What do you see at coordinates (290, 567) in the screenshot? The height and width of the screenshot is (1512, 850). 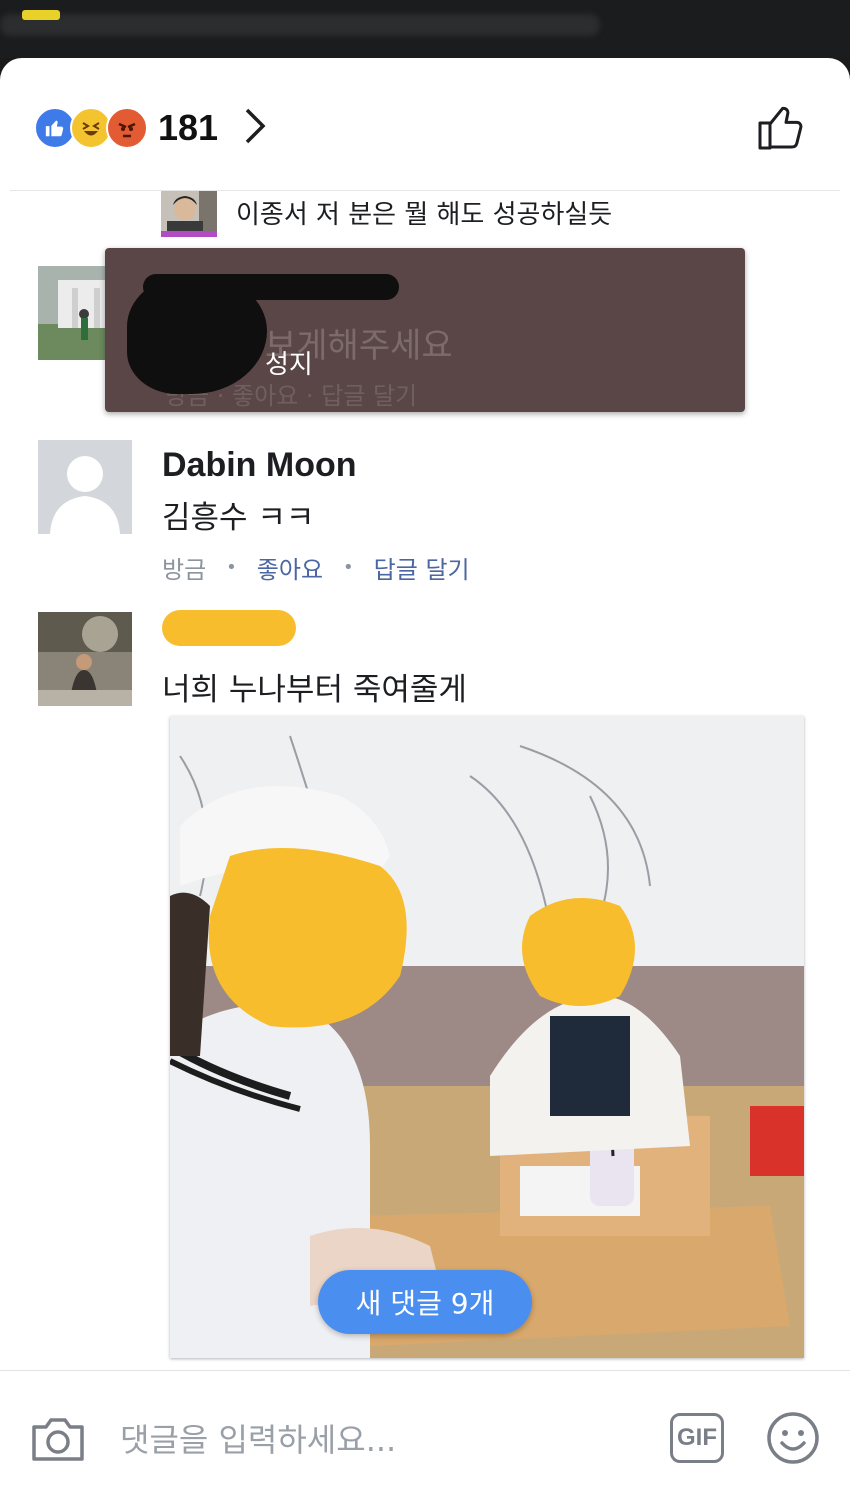 I see `like-link: 좋아요` at bounding box center [290, 567].